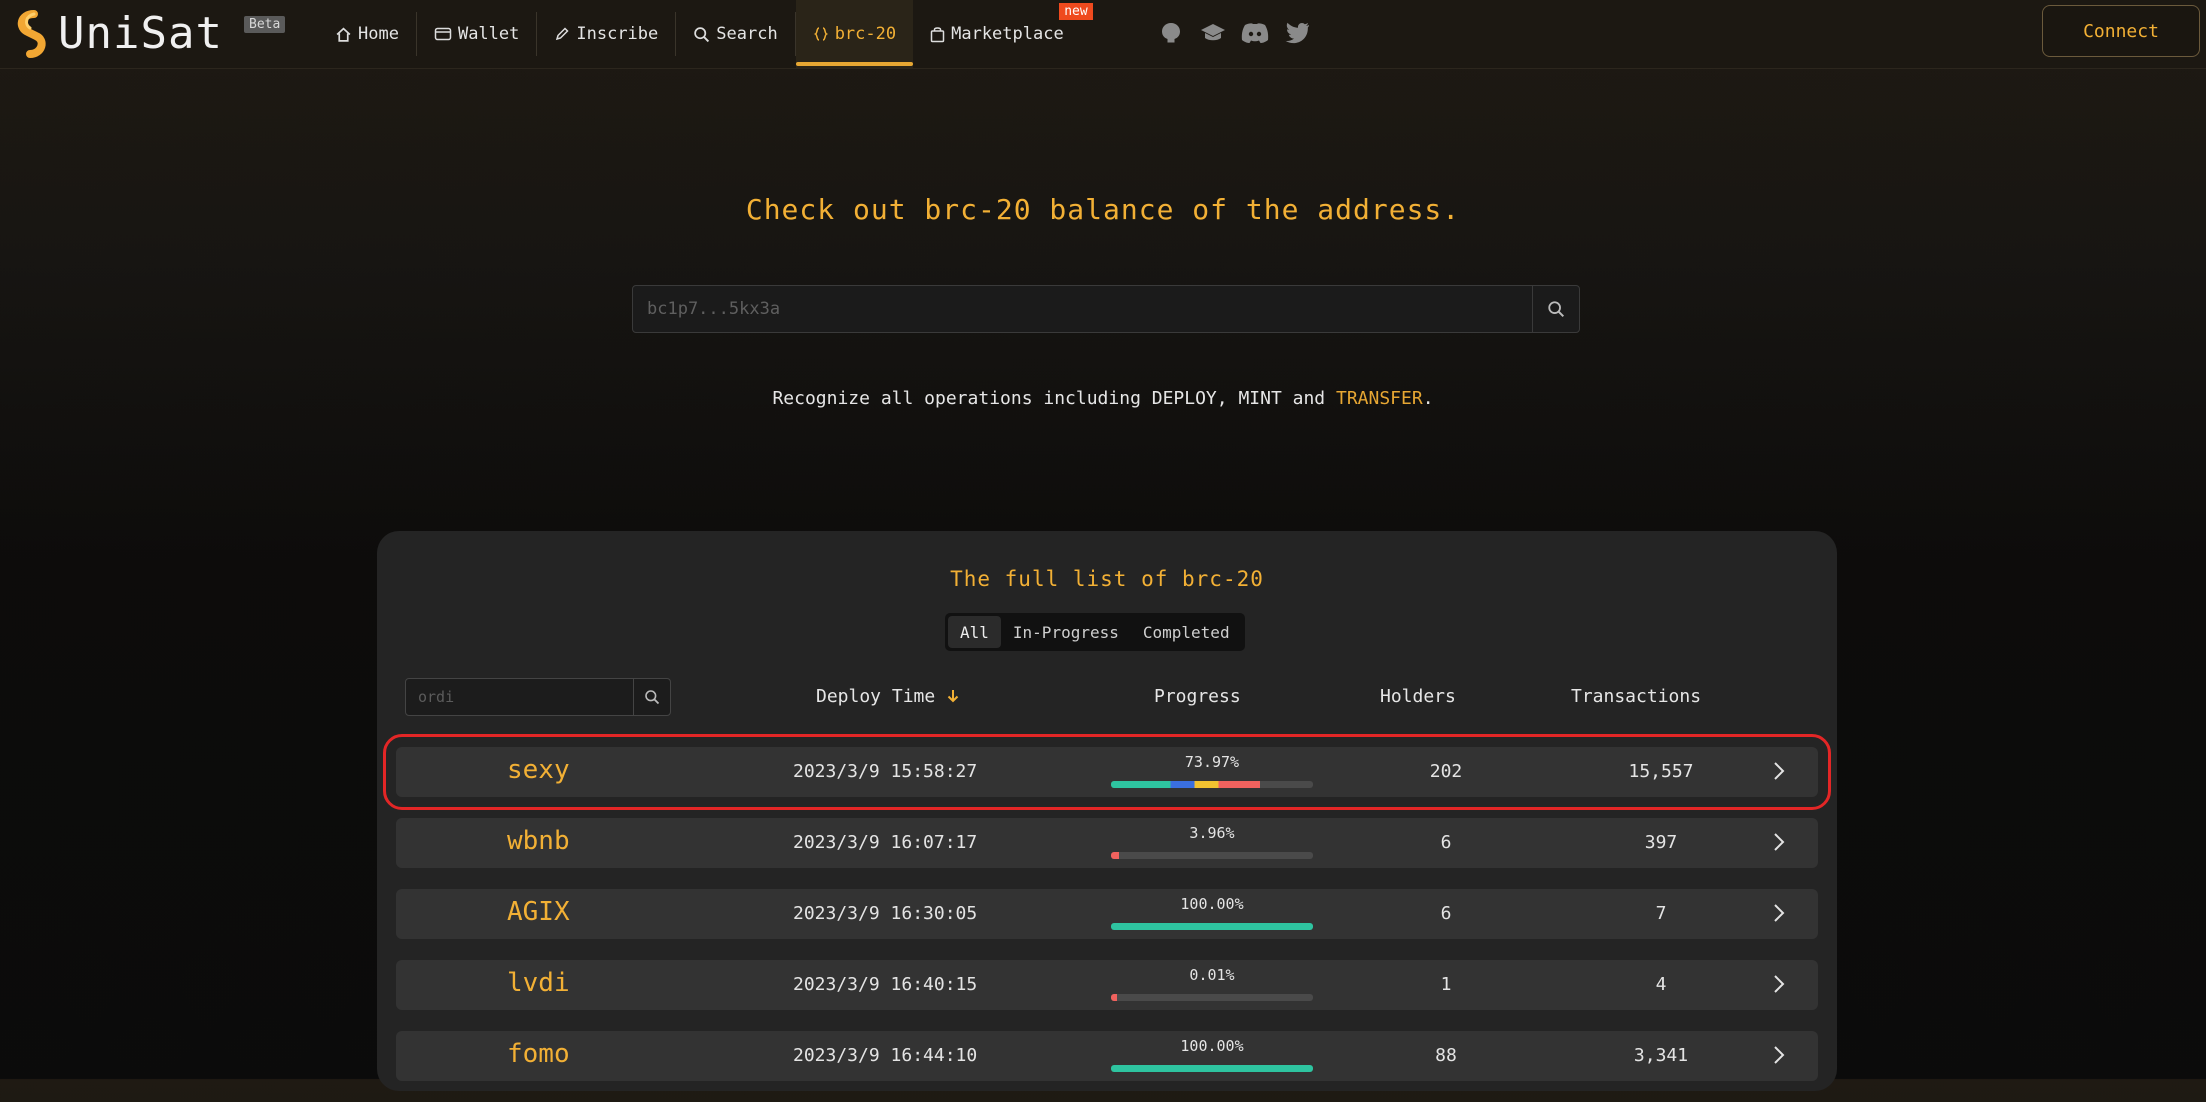 The height and width of the screenshot is (1102, 2206). I want to click on column-transactions: Transactions, so click(1636, 696).